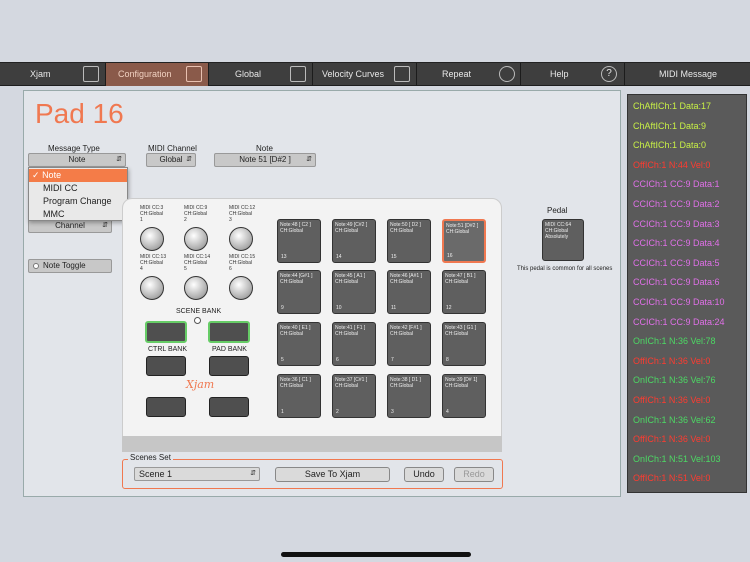  Describe the element at coordinates (676, 262) in the screenshot. I see `midi-message-row: CCICh:1 CC:9 Data:5` at that location.